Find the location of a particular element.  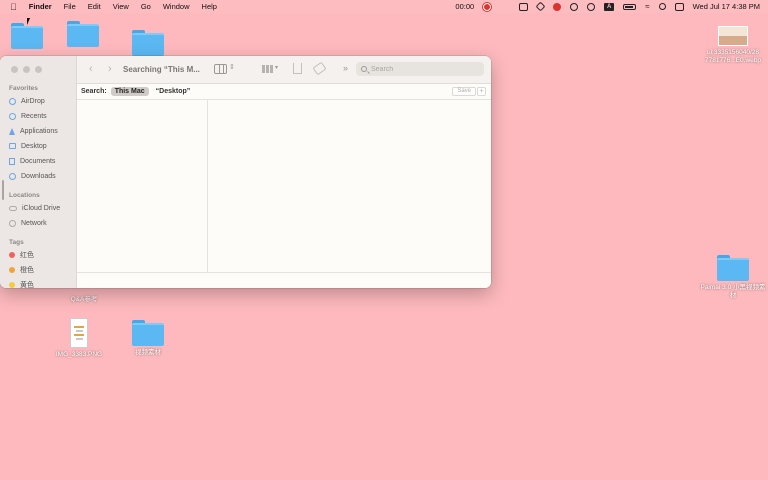

battery-icon is located at coordinates (630, 6).